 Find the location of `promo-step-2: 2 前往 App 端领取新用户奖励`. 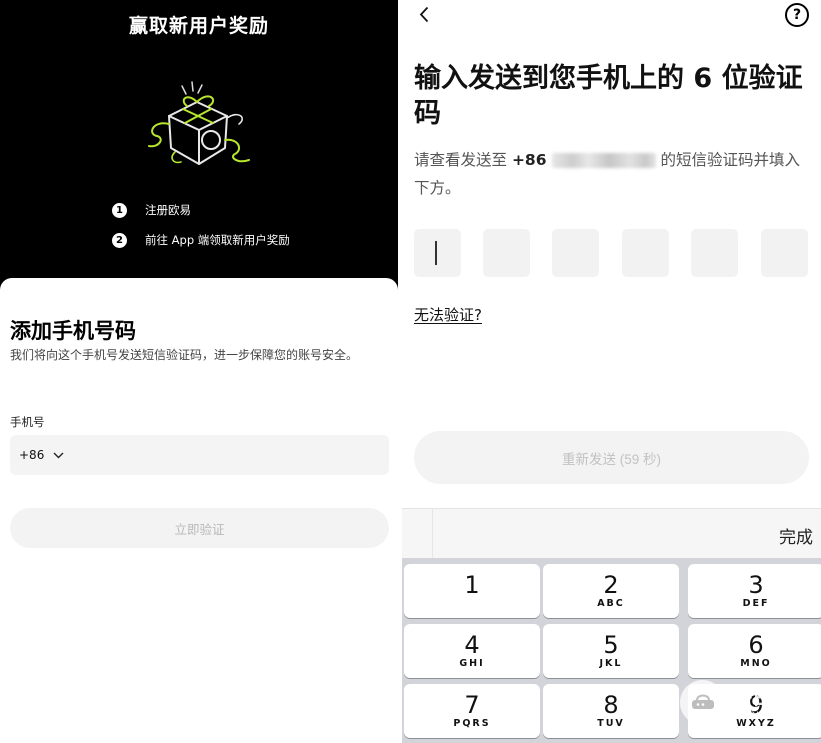

promo-step-2: 2 前往 App 端领取新用户奖励 is located at coordinates (201, 240).